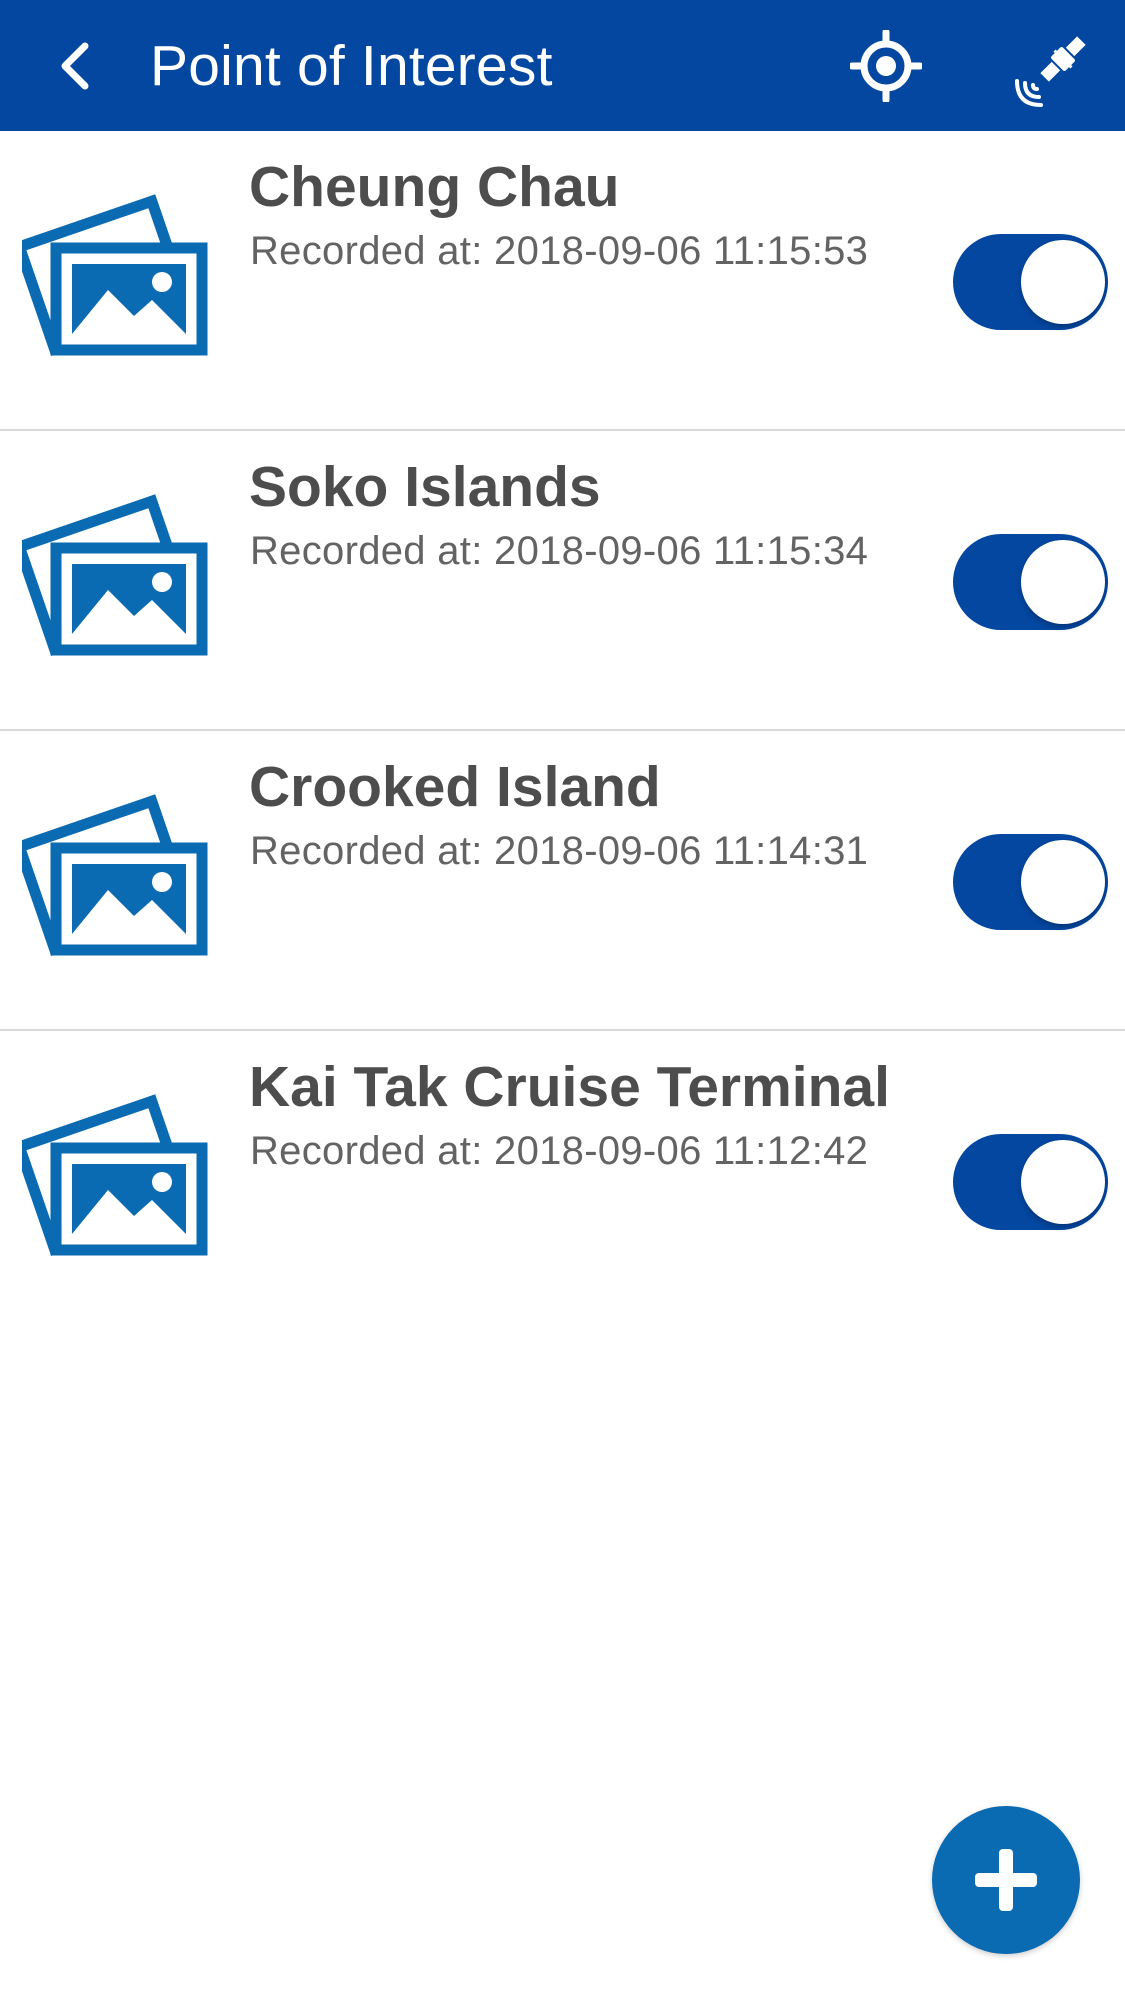  I want to click on page-title: Point of Interest, so click(351, 66).